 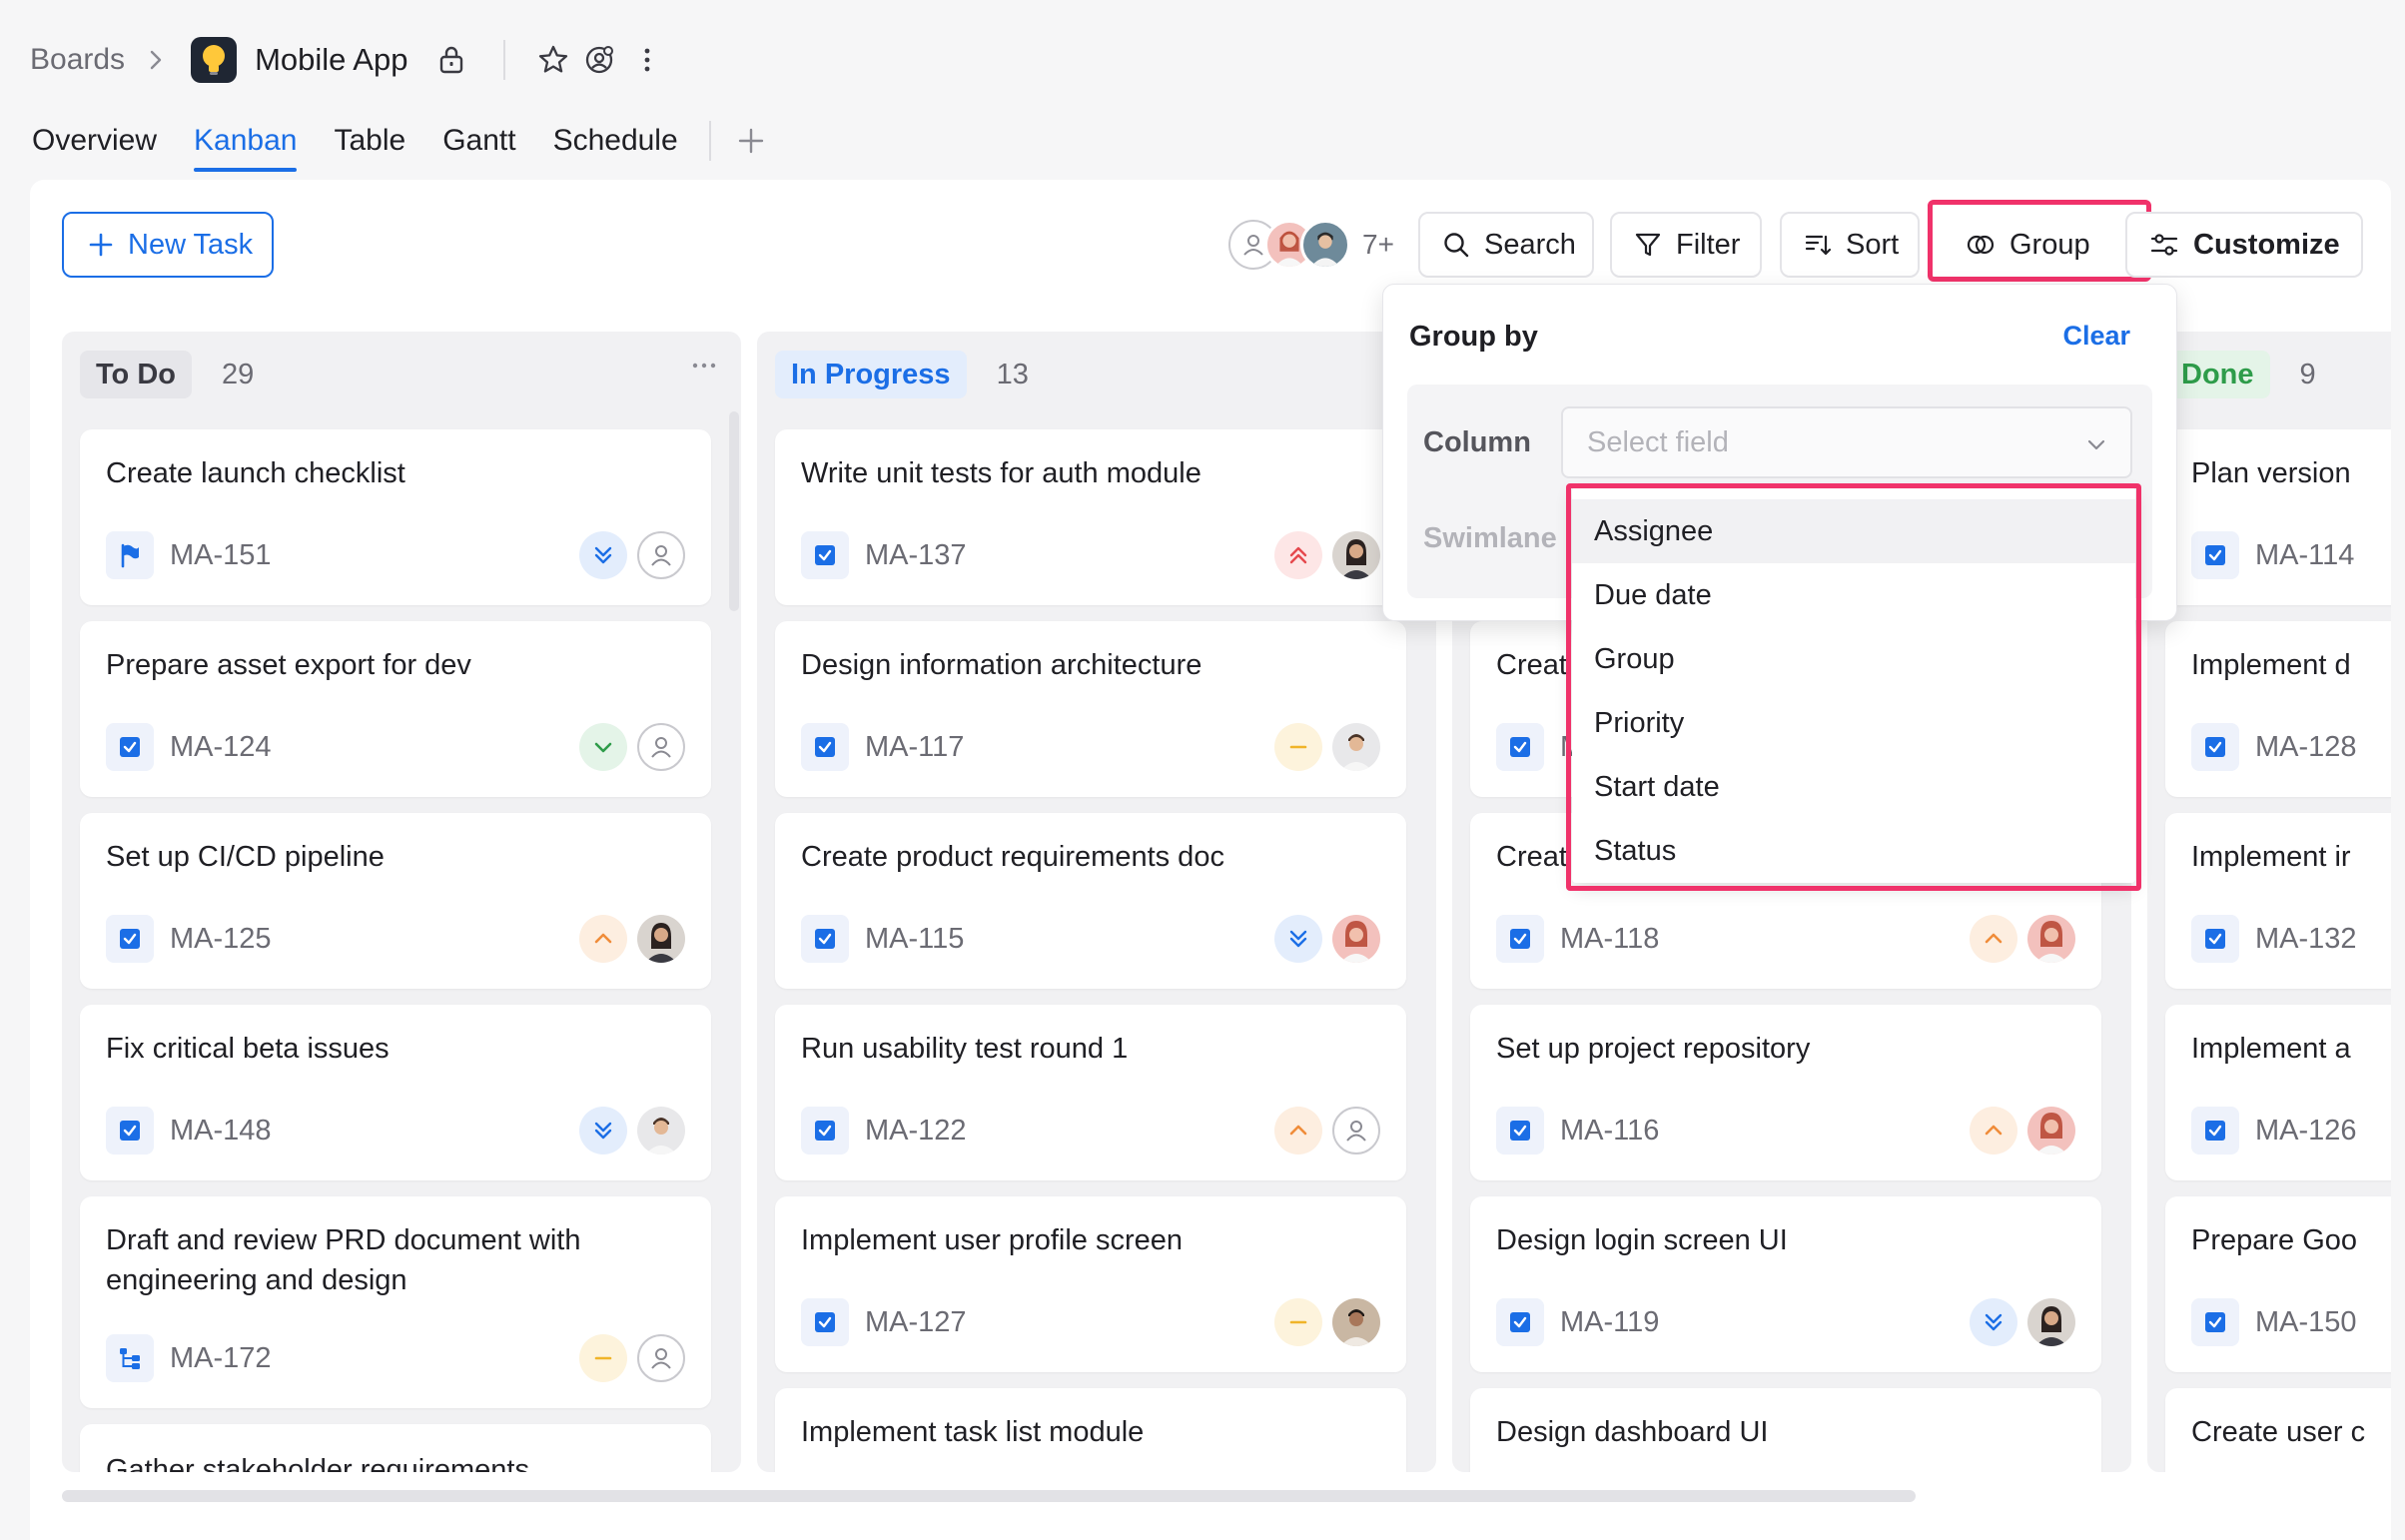 I want to click on customize-label: Customize, so click(x=2266, y=245).